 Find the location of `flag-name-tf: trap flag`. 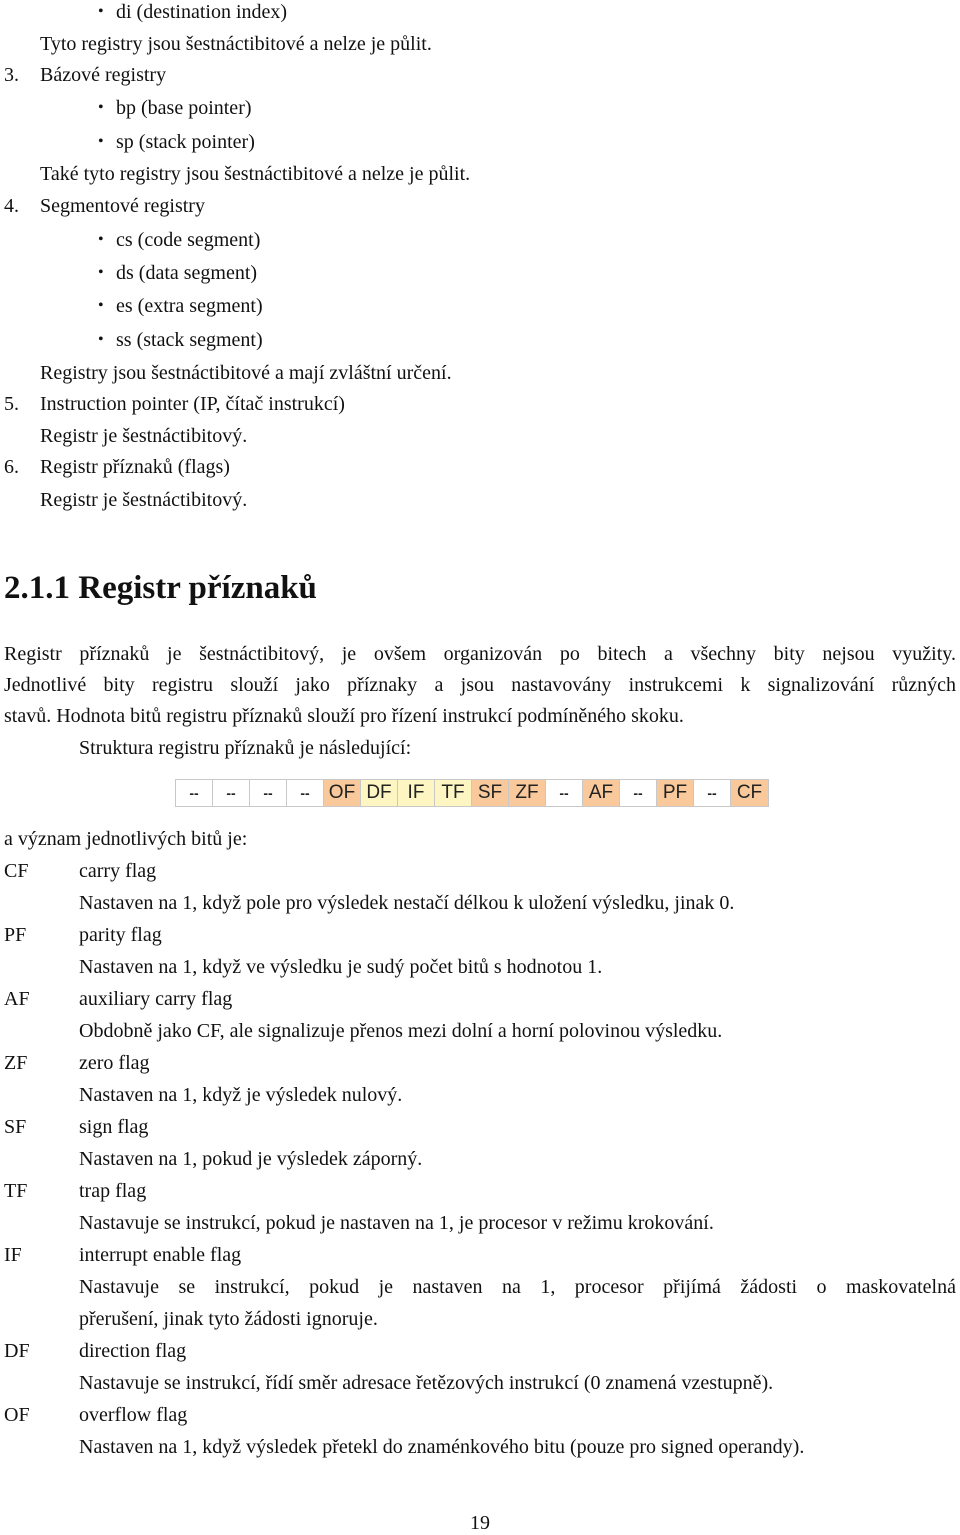

flag-name-tf: trap flag is located at coordinates (113, 1191).